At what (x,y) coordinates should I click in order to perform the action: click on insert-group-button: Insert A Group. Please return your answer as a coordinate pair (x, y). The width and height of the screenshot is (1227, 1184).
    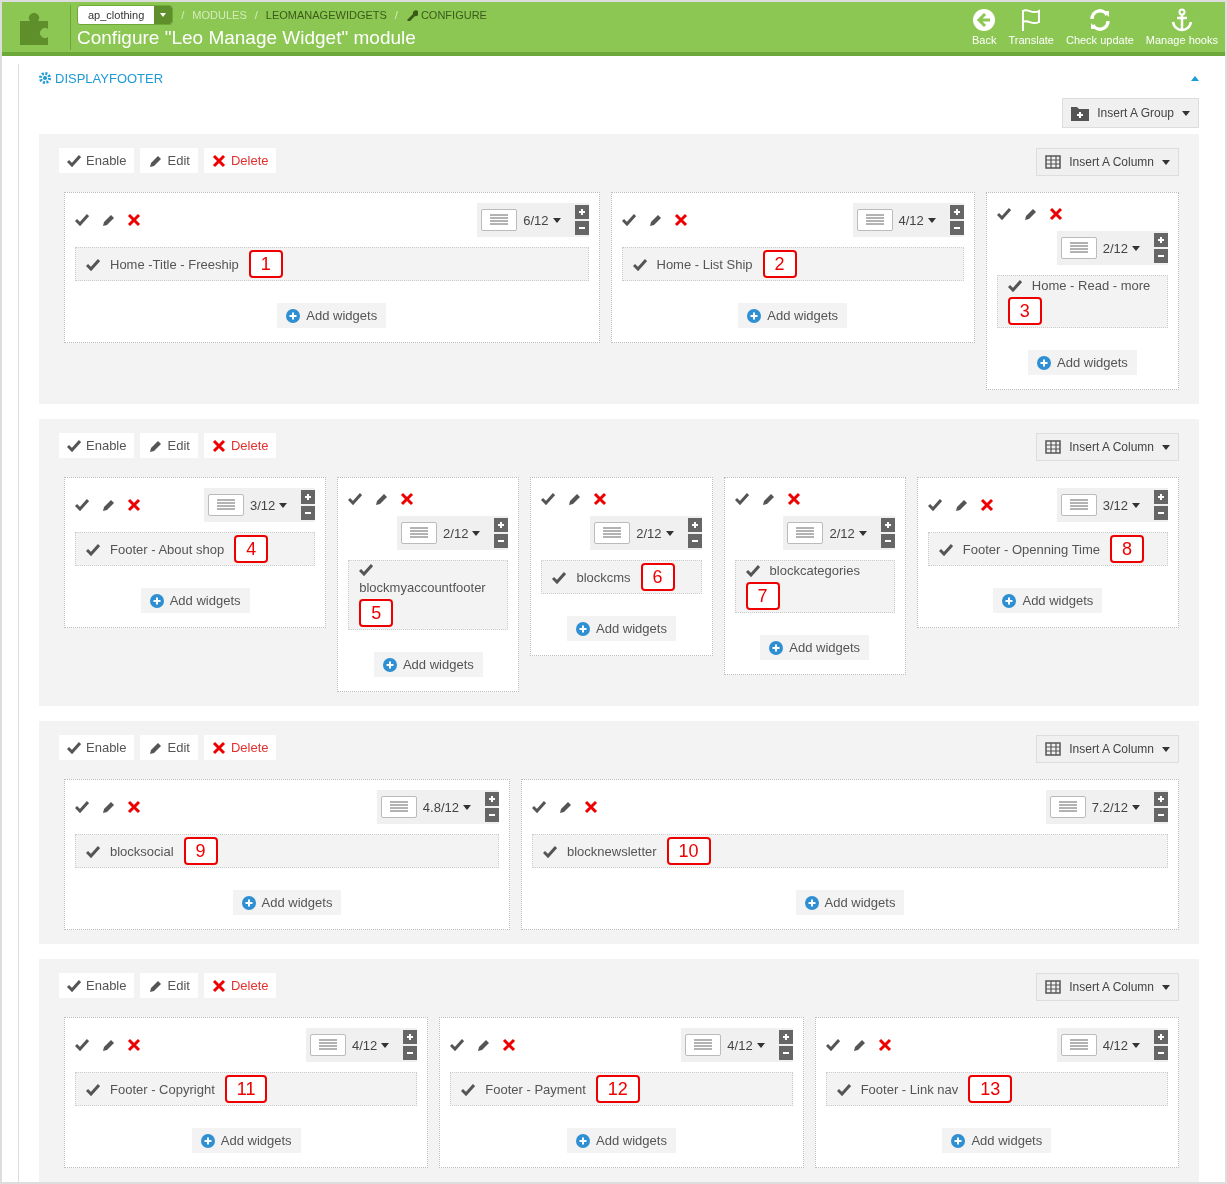
    Looking at the image, I should click on (1130, 113).